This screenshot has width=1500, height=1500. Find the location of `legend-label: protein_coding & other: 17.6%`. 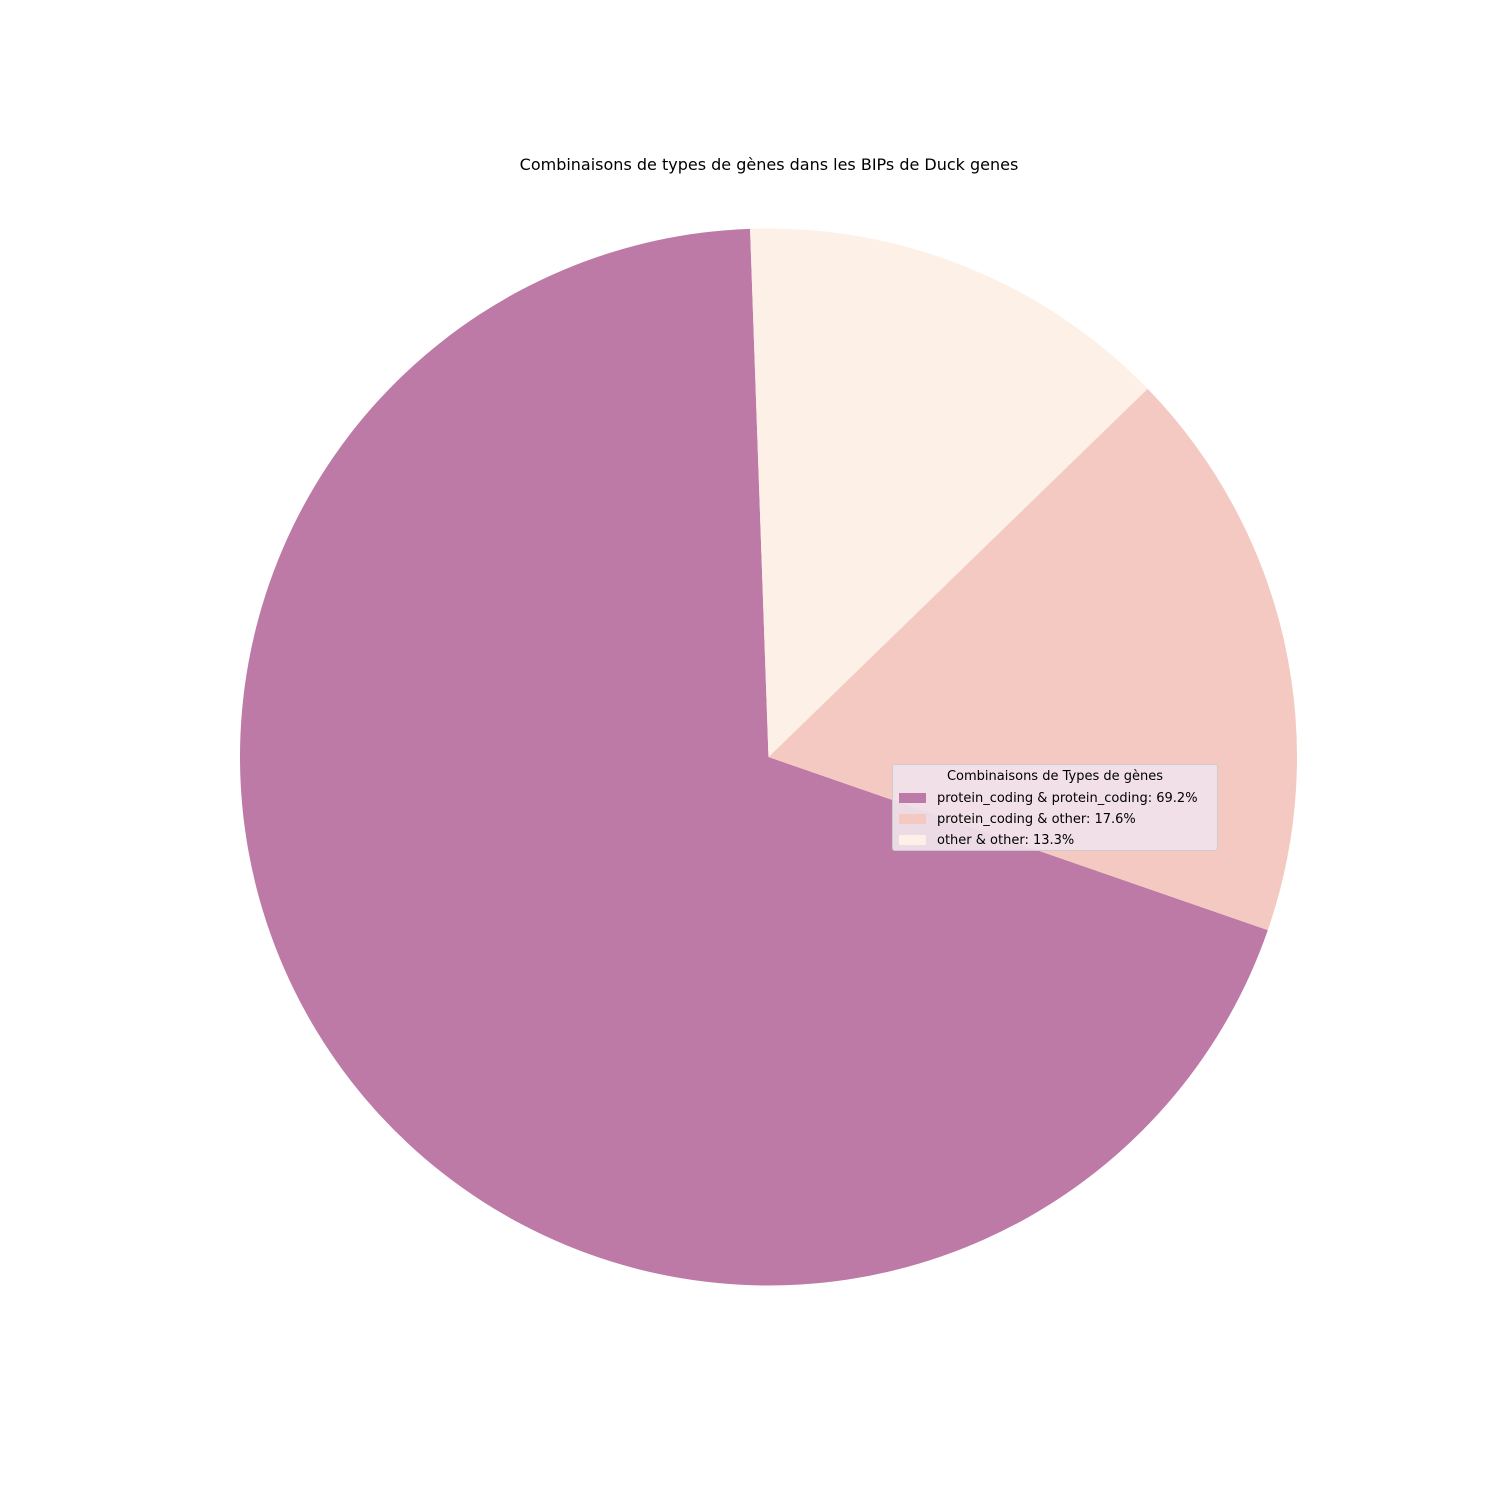

legend-label: protein_coding & other: 17.6% is located at coordinates (1036, 819).